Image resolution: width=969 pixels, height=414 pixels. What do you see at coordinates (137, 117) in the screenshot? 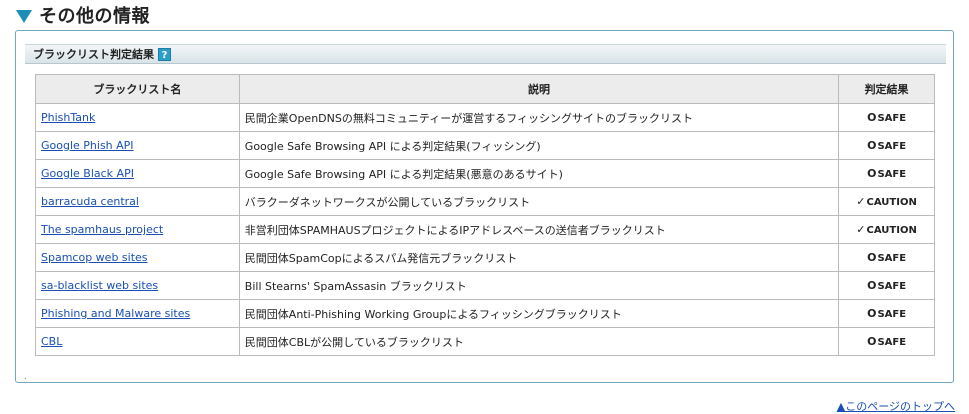
I see `blacklist-name-cell: PhishTank` at bounding box center [137, 117].